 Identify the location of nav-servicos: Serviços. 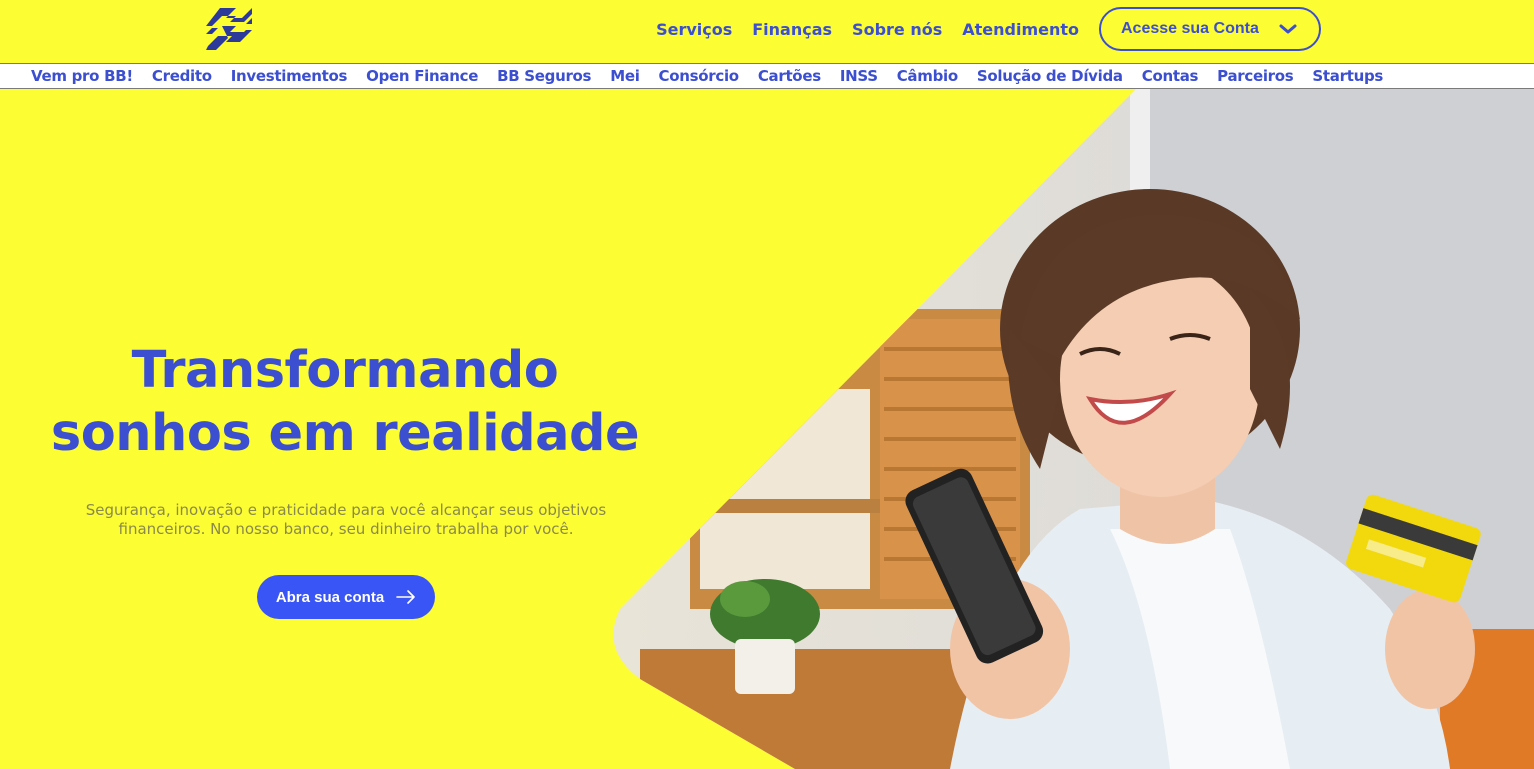
(694, 29).